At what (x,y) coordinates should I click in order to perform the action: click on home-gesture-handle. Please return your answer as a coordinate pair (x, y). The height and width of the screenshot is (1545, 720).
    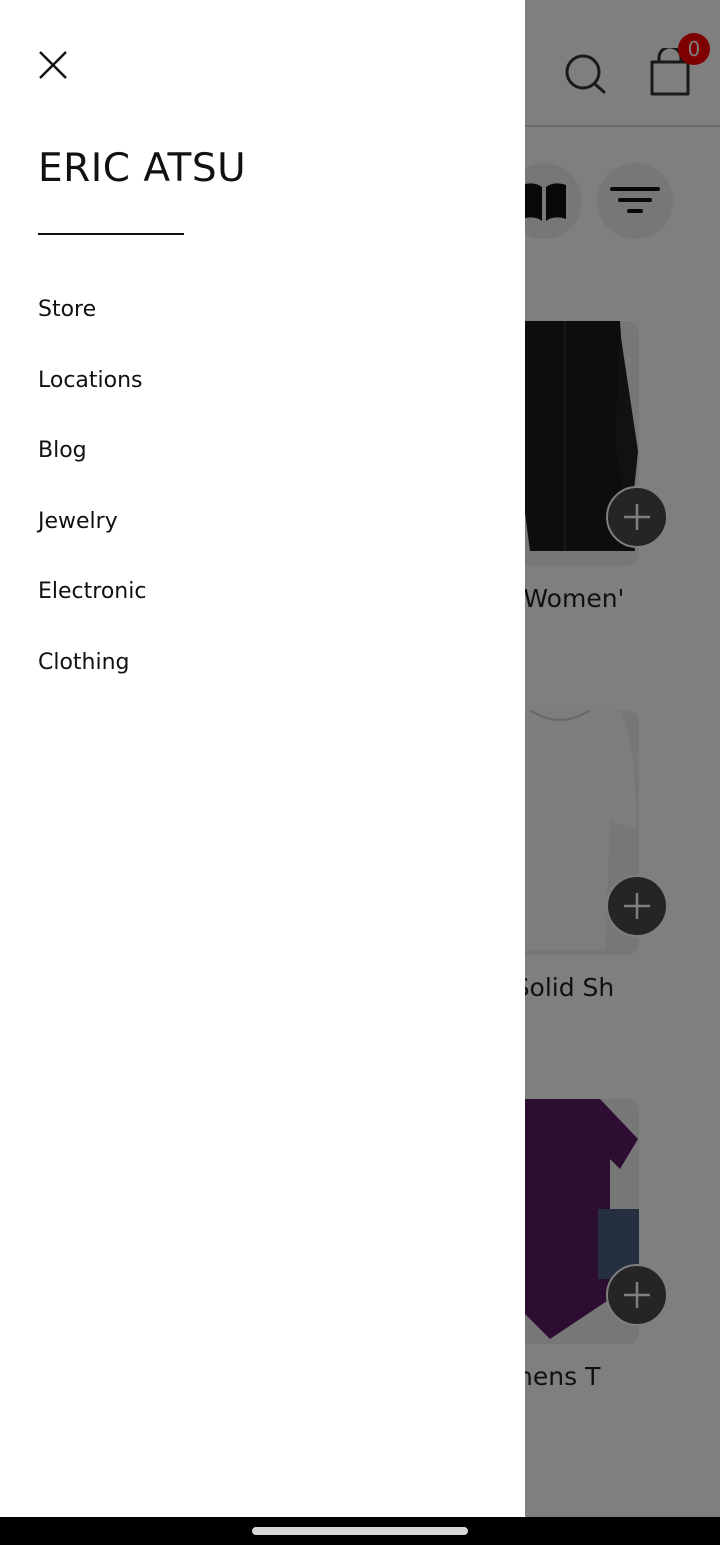
    Looking at the image, I should click on (360, 1531).